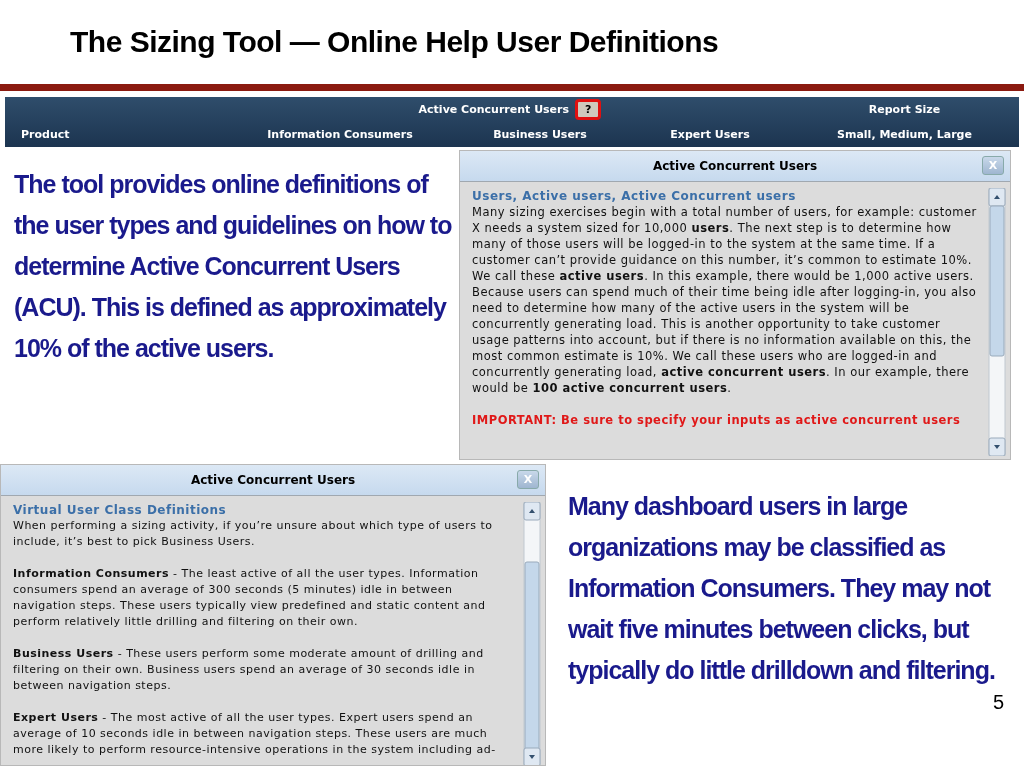  I want to click on page-number: 5, so click(998, 702).